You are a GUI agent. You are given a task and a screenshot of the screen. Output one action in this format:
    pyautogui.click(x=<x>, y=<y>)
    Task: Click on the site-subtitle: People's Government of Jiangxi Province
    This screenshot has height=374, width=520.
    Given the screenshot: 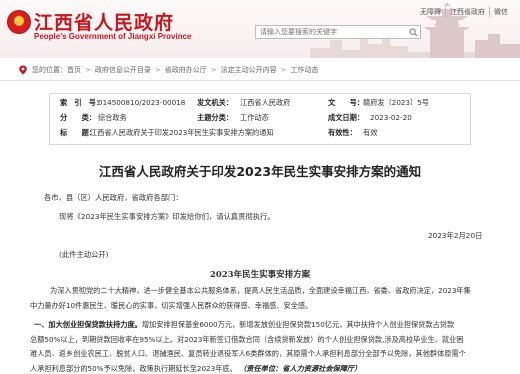 What is the action you would take?
    pyautogui.click(x=113, y=36)
    